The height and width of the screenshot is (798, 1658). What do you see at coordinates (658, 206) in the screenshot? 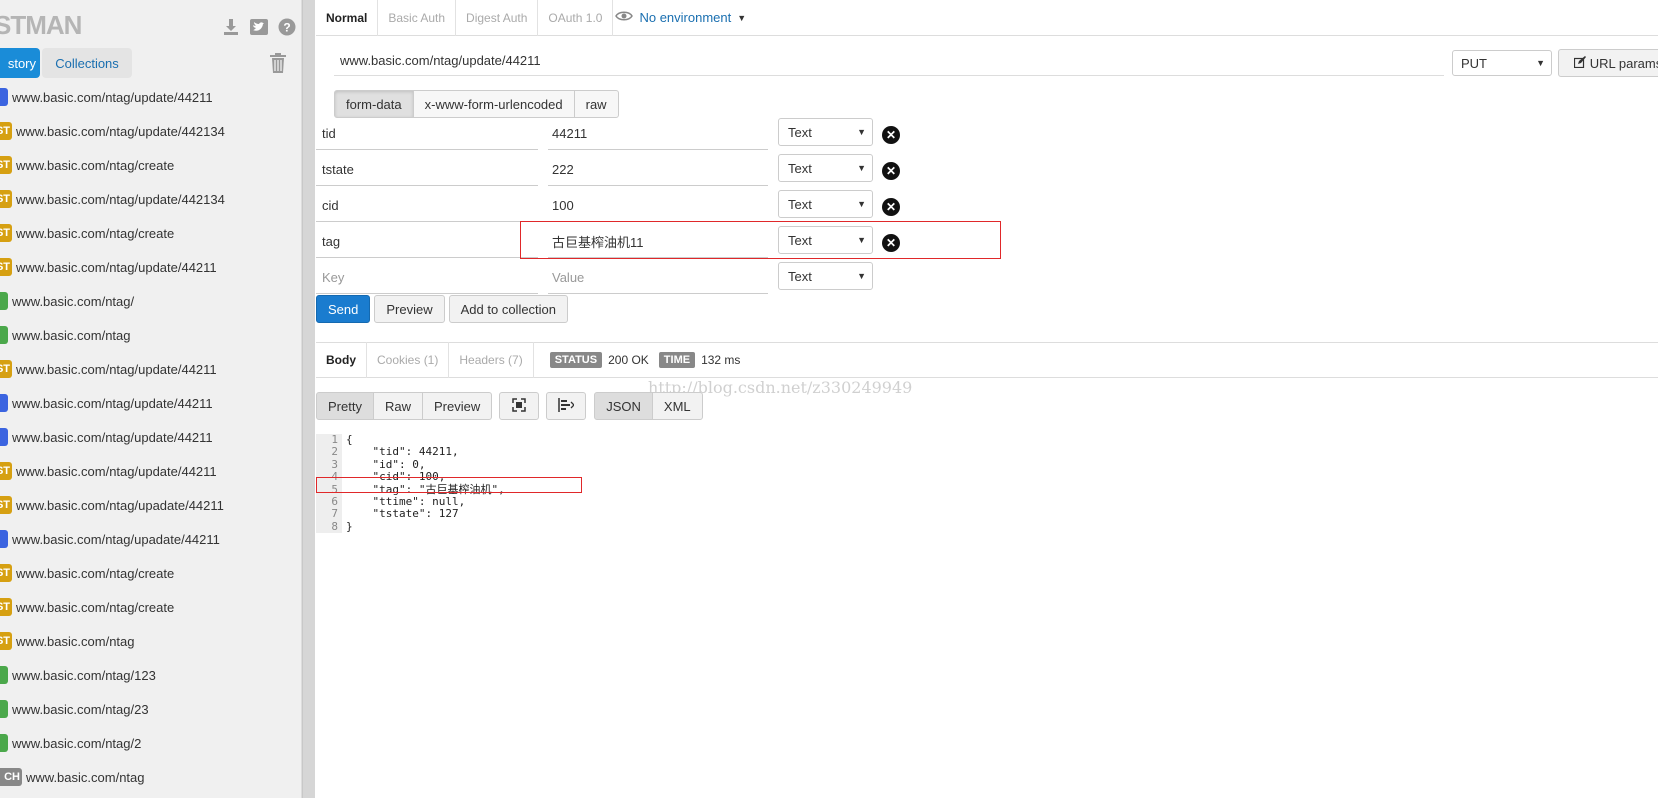
I see `value-field: 100` at bounding box center [658, 206].